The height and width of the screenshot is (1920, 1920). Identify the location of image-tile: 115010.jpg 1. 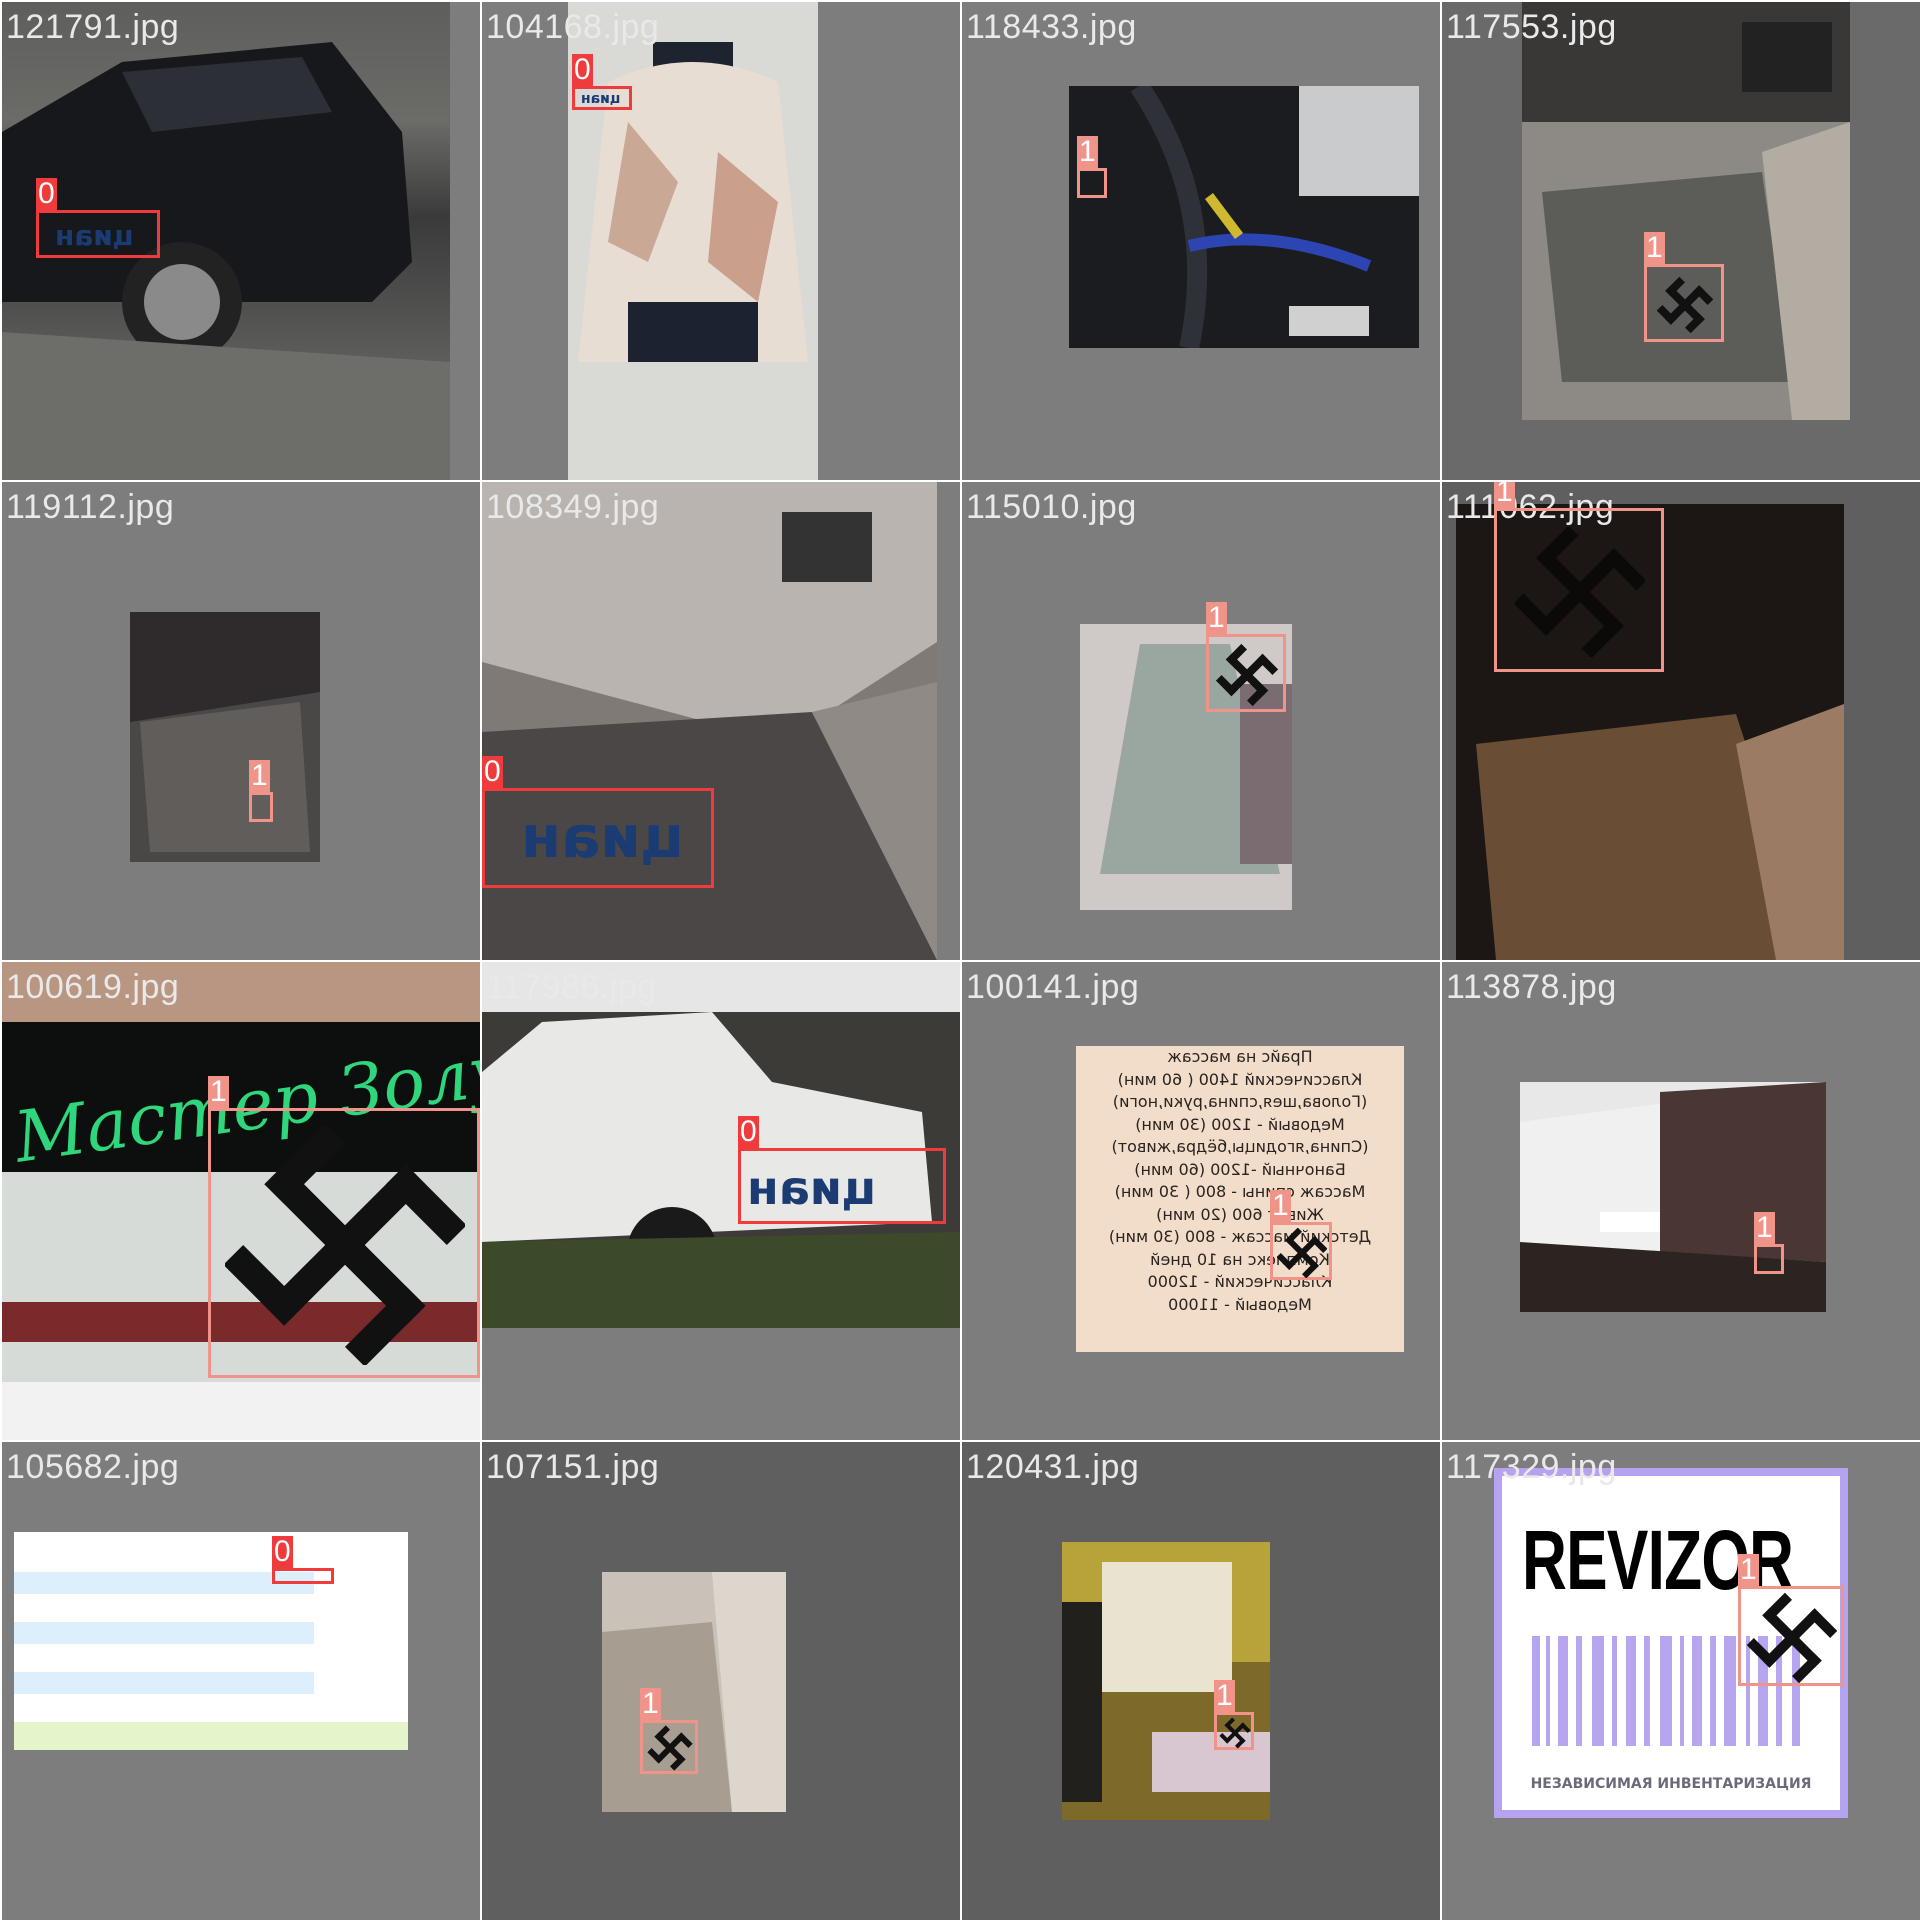
(1201, 721).